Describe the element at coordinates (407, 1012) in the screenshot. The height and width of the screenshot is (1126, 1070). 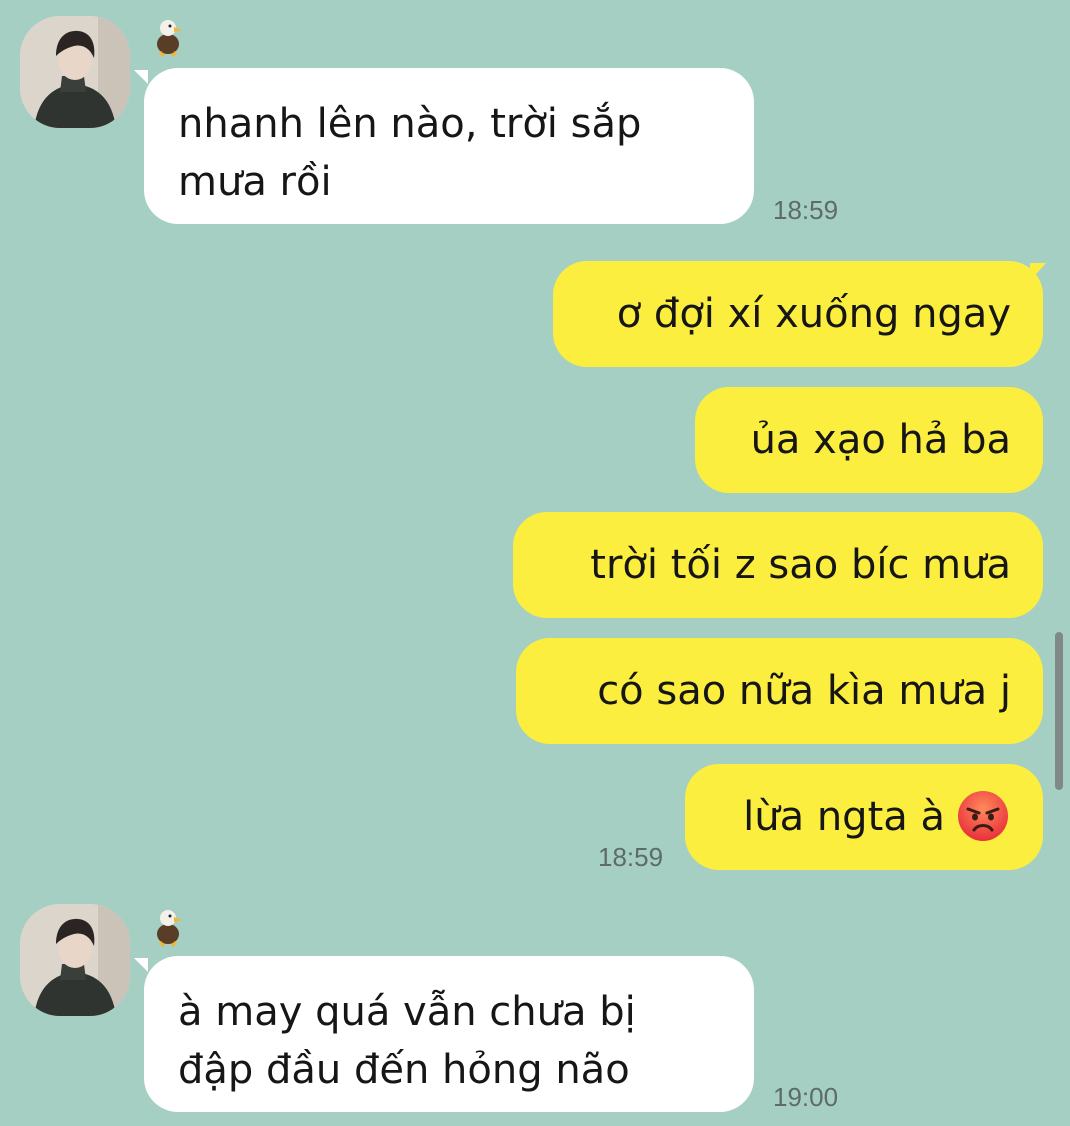
I see `message-text-line: à may quá vẫn chưa bị` at that location.